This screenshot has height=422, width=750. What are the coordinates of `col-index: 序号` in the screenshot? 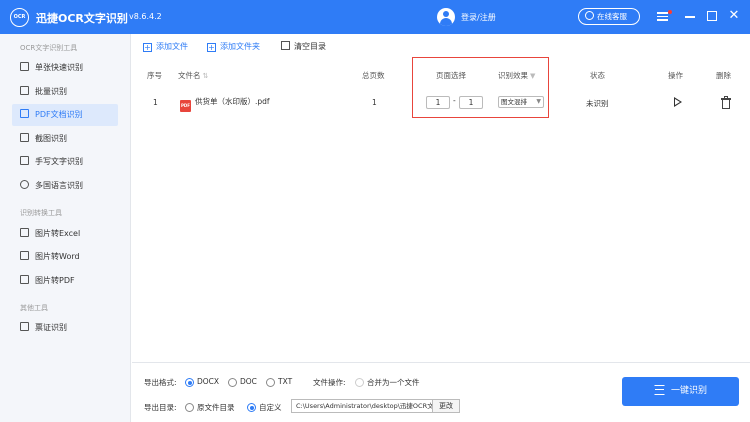 It's located at (154, 75).